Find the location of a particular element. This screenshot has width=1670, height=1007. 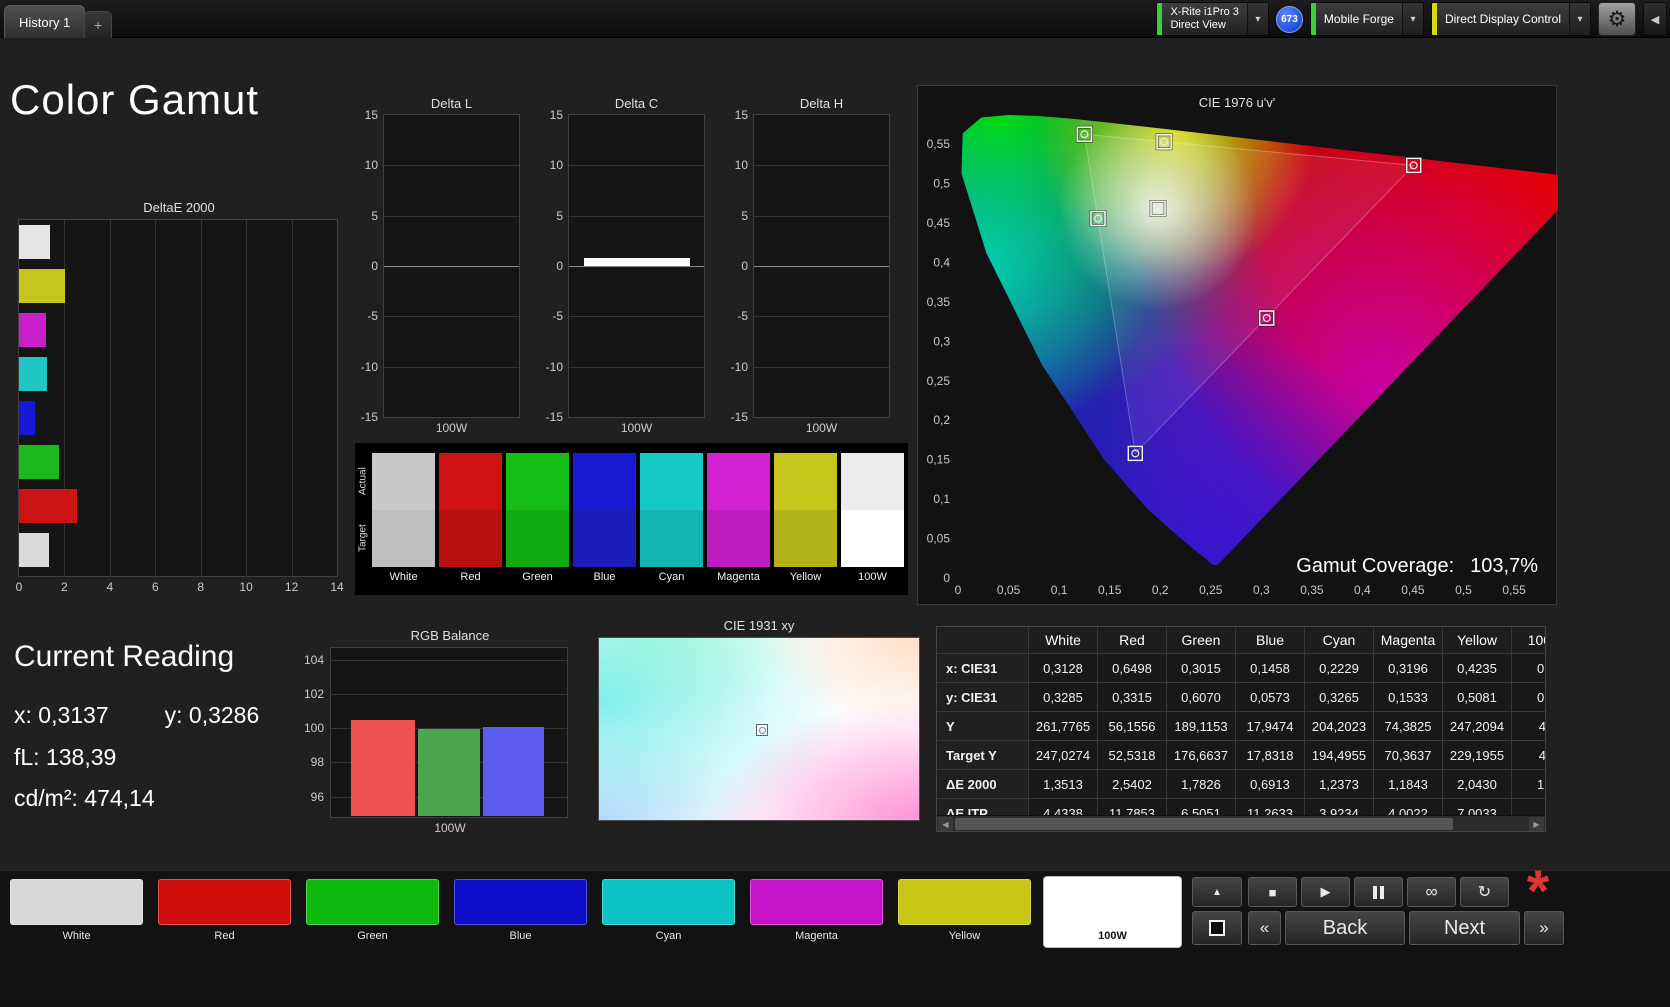

table-cell: 261,7765 is located at coordinates (1063, 726).